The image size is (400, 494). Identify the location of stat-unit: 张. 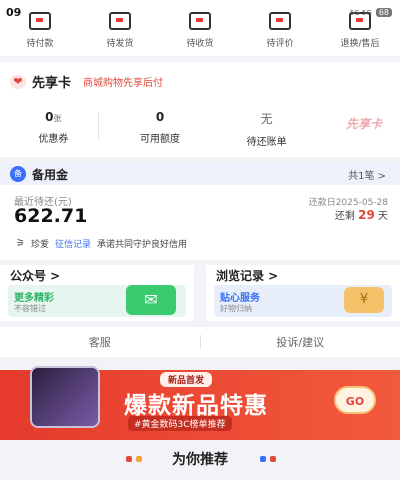
(57, 118).